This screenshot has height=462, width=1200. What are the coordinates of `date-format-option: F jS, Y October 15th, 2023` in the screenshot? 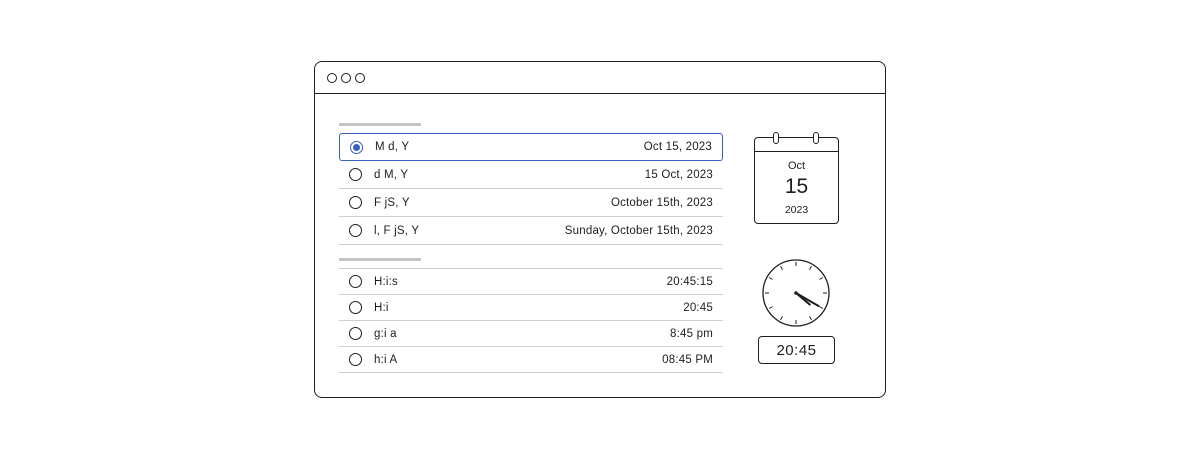 It's located at (531, 203).